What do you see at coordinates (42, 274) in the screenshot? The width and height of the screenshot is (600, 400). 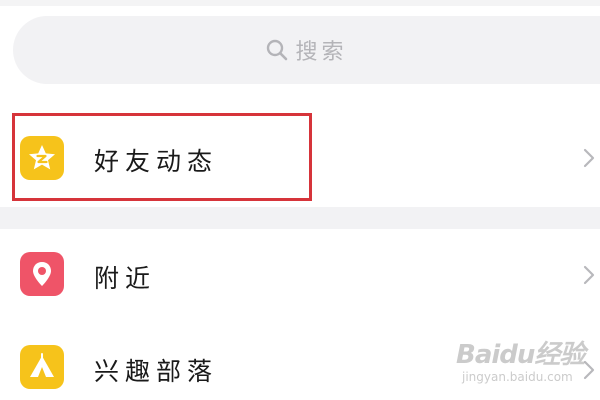 I see `location-pin-icon` at bounding box center [42, 274].